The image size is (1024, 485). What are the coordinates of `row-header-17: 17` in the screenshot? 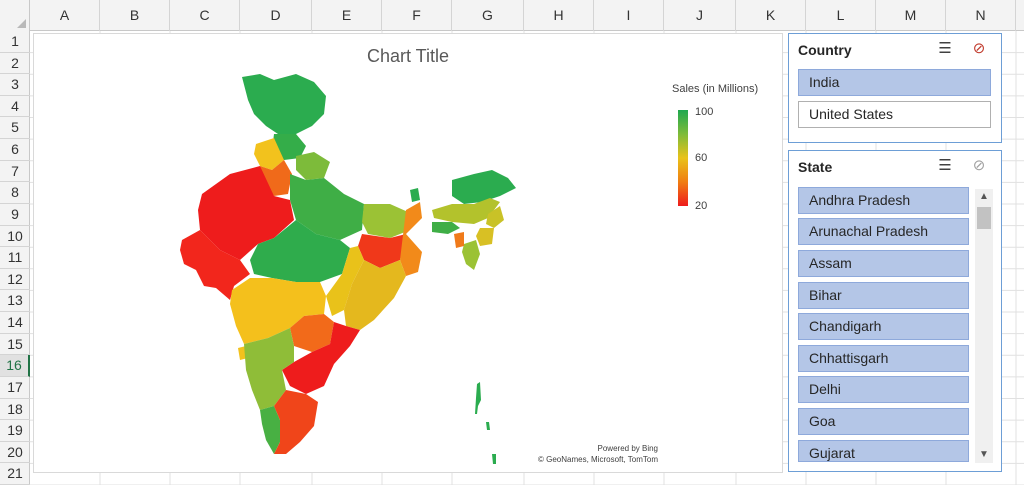 It's located at (15, 388).